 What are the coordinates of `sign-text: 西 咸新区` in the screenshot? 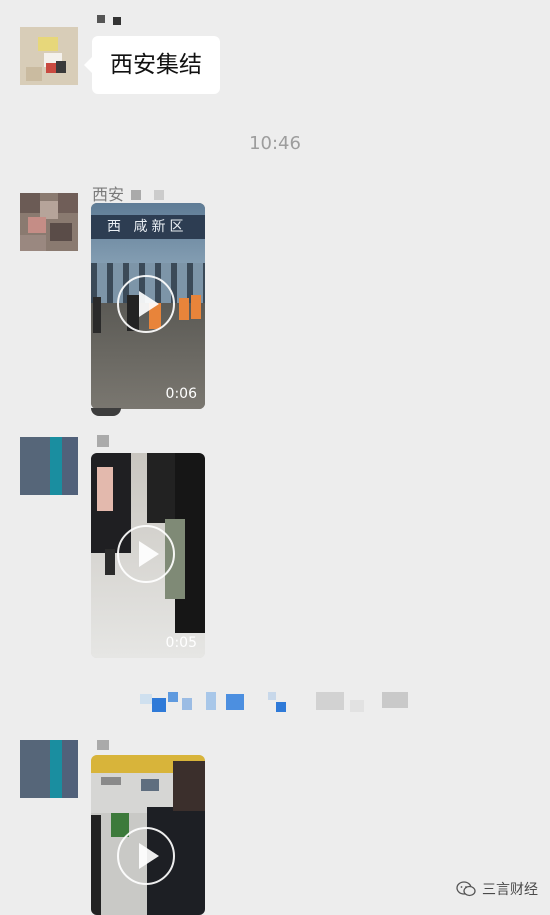 It's located at (147, 227).